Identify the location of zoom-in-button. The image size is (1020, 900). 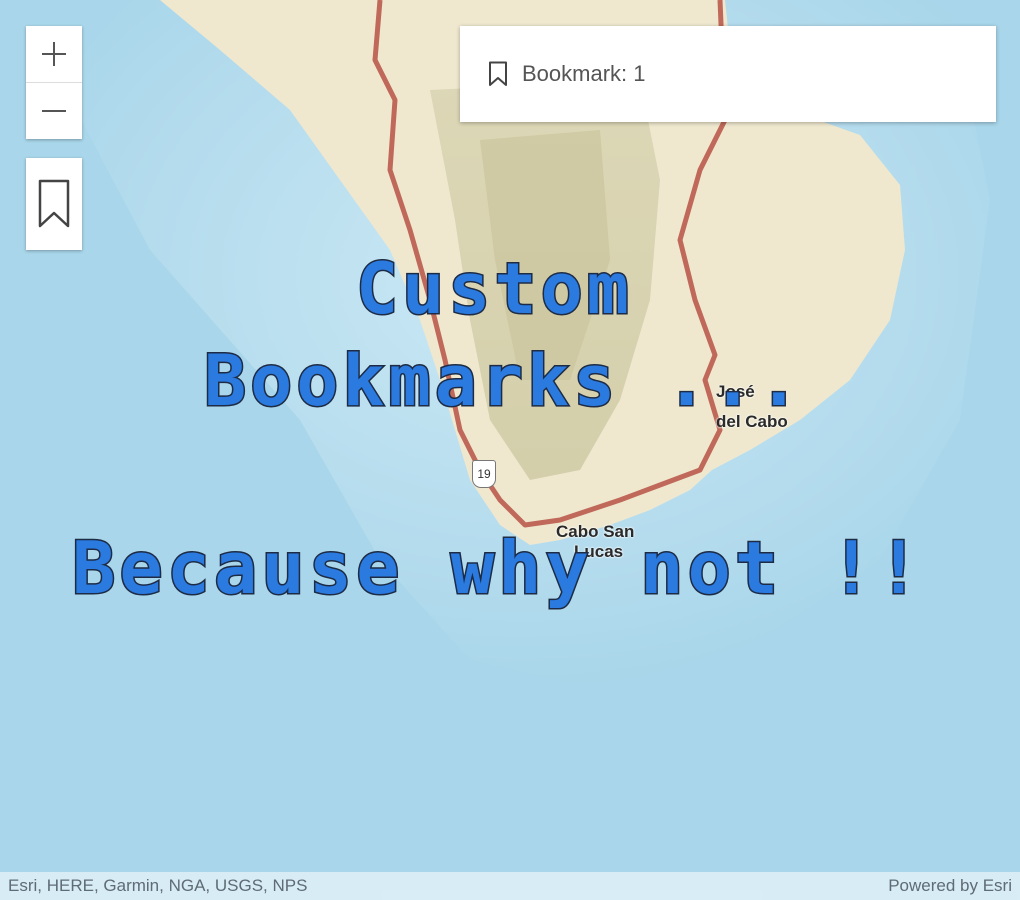
(54, 54).